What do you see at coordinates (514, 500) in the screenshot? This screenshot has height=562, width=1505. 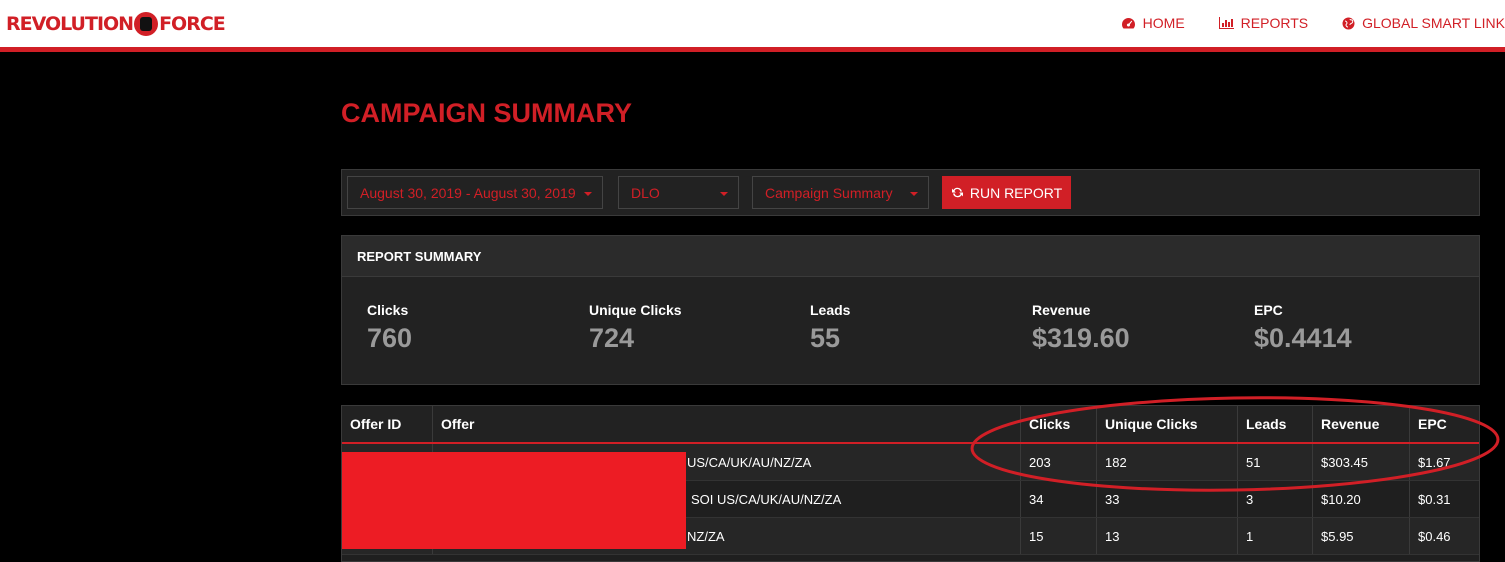 I see `redaction-block` at bounding box center [514, 500].